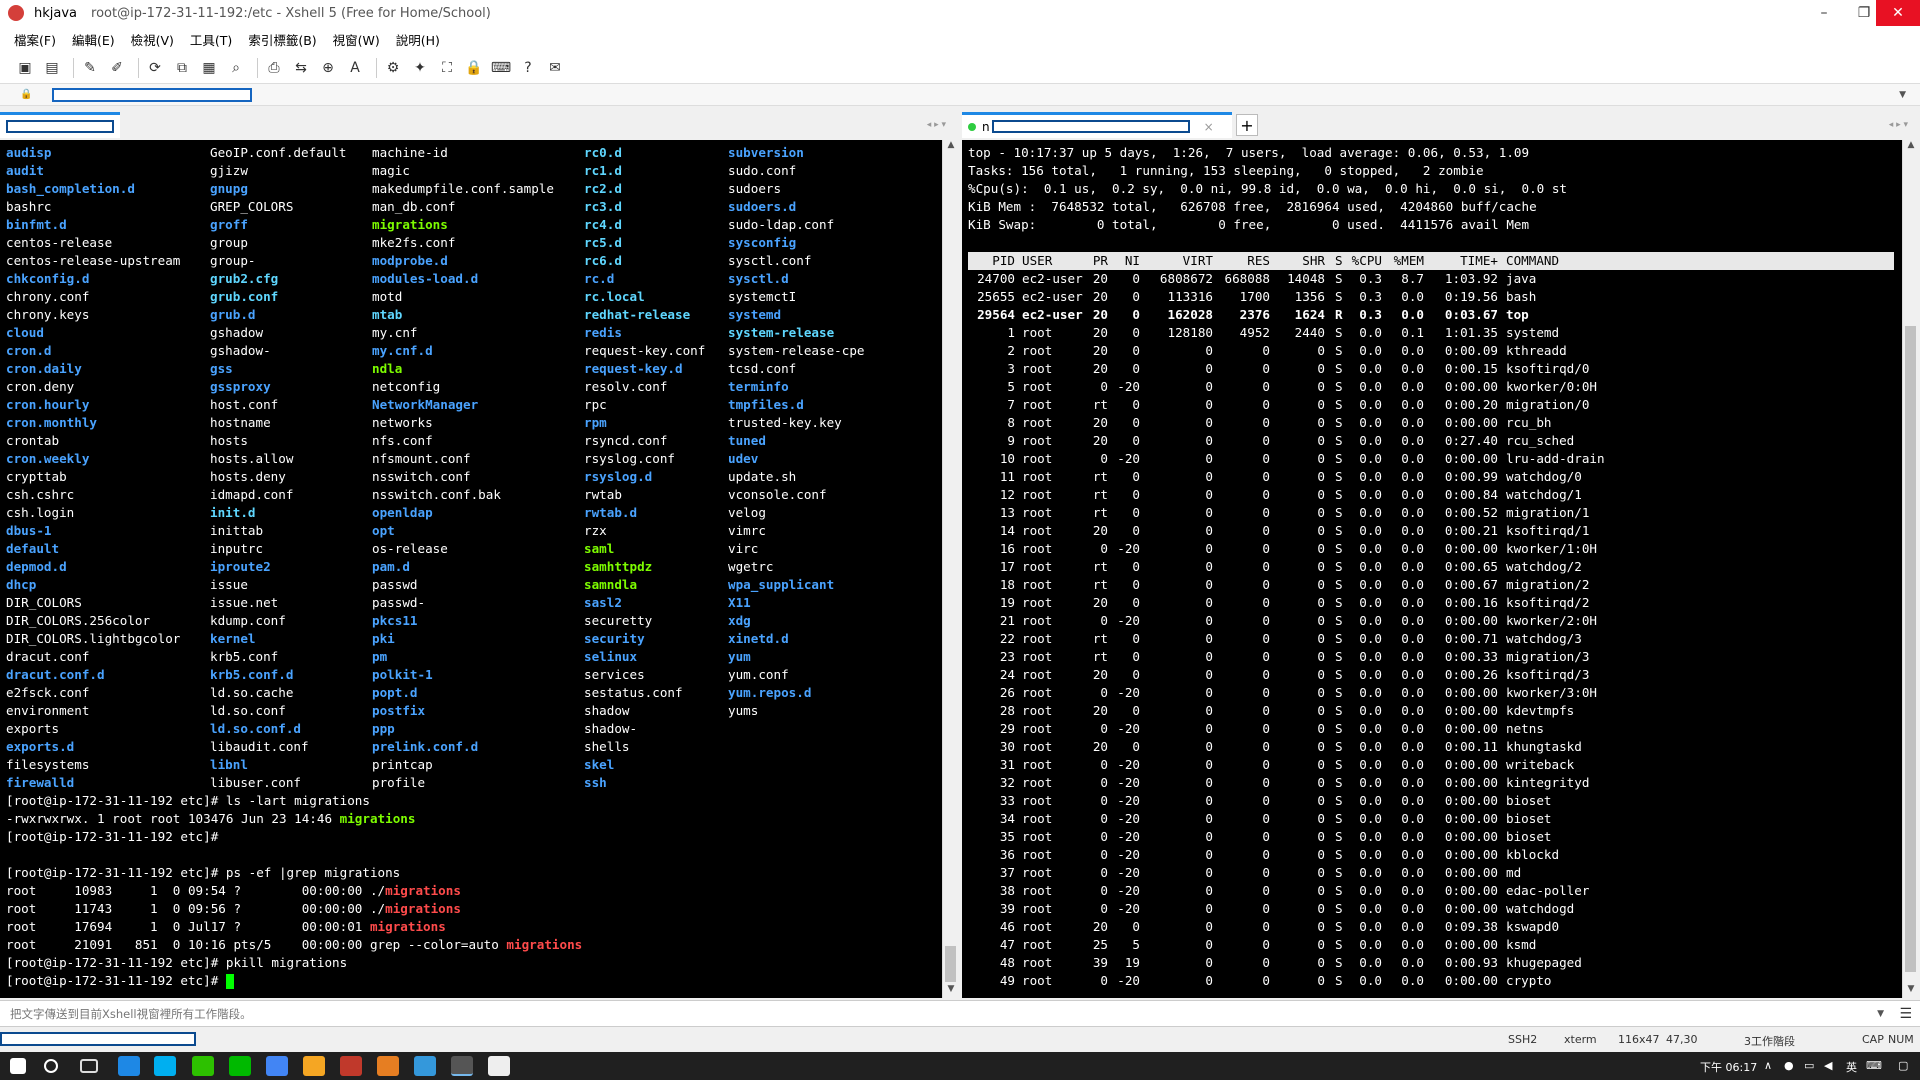 The width and height of the screenshot is (1920, 1080). Describe the element at coordinates (1902, 95) in the screenshot. I see `address-dropdown-icon: ▼` at that location.